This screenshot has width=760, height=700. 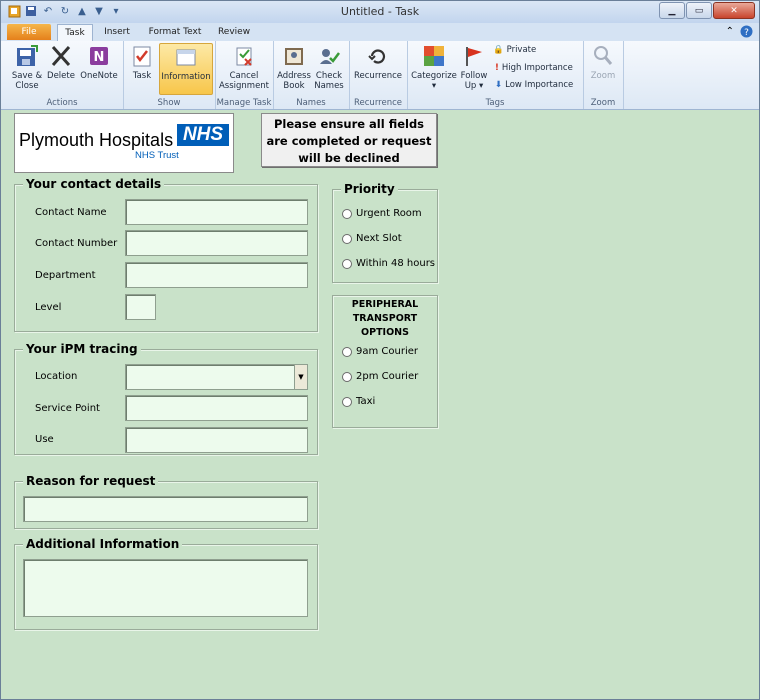 I want to click on group-label-tags: Tags, so click(x=495, y=103).